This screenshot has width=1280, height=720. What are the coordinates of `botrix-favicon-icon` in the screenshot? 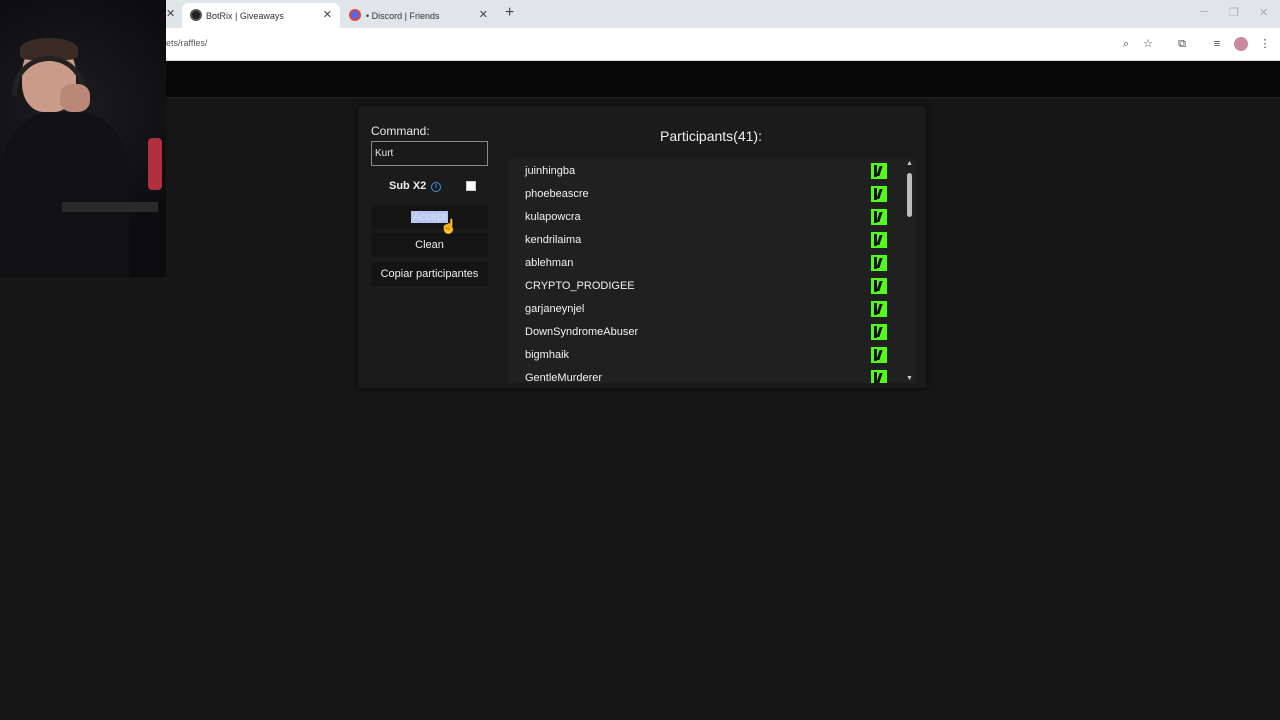 It's located at (196, 15).